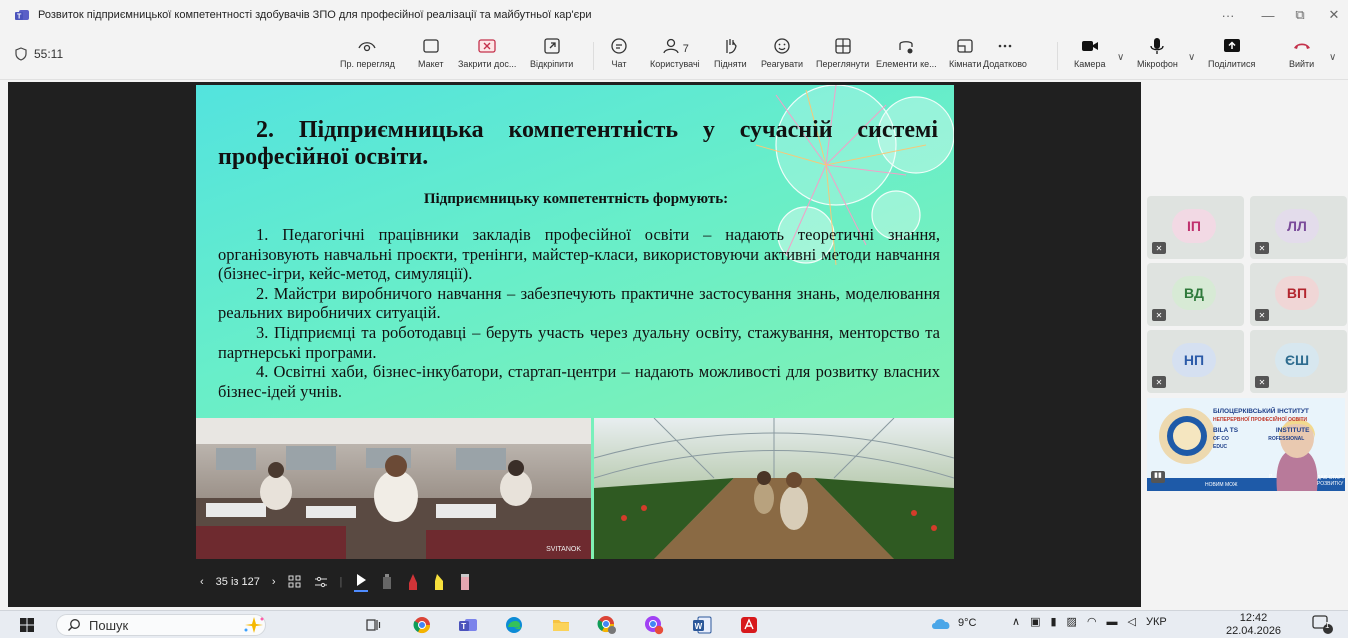  Describe the element at coordinates (1016, 621) in the screenshot. I see `show-hidden-icons-icon: ∧` at that location.